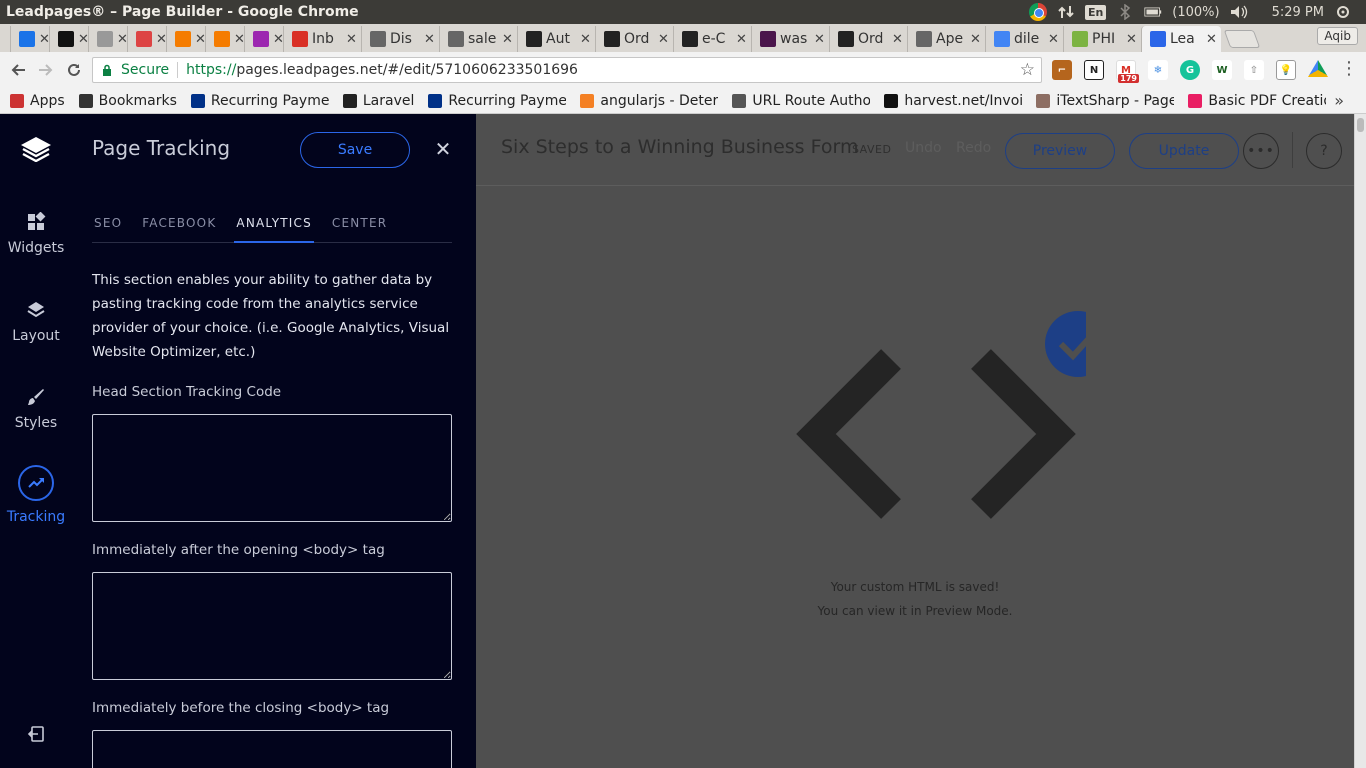 This screenshot has height=768, width=1366. Describe the element at coordinates (1027, 70) in the screenshot. I see `bookmark-star-icon: ☆` at that location.